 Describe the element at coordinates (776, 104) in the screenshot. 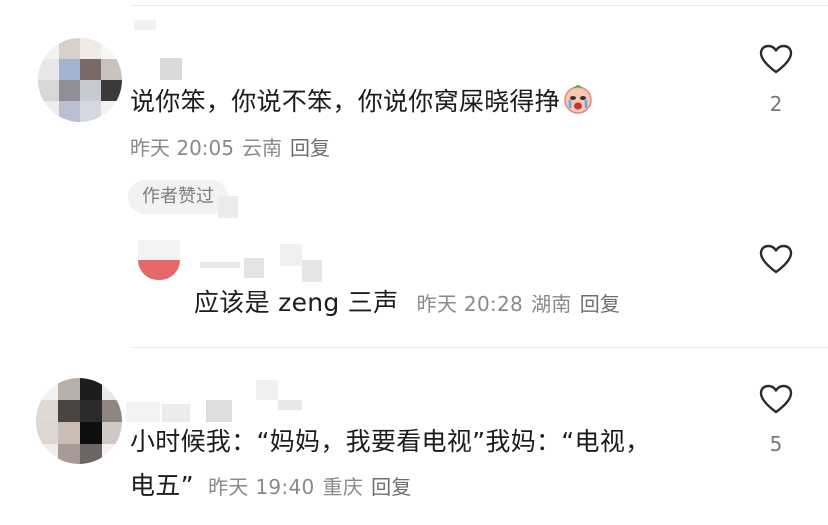

I see `like-count: 2` at that location.